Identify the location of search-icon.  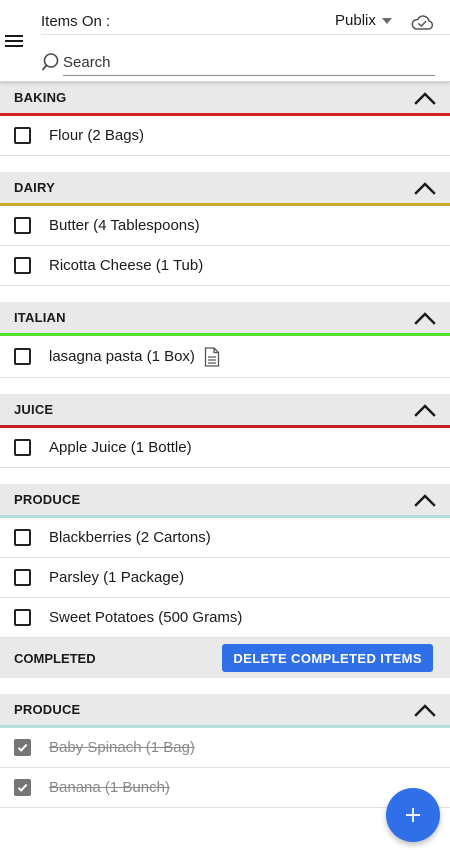
(50, 62).